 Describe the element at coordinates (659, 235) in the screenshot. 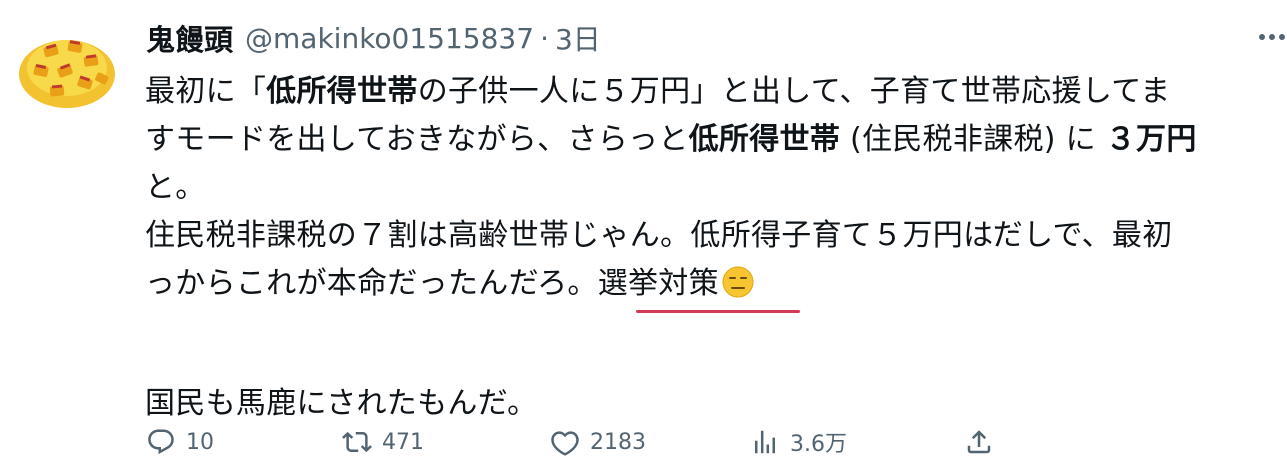

I see `tweet-line-4: 住民税非課税の７割は高齢世帯じゃん。低所得子育て５万円はだしで、最初` at that location.